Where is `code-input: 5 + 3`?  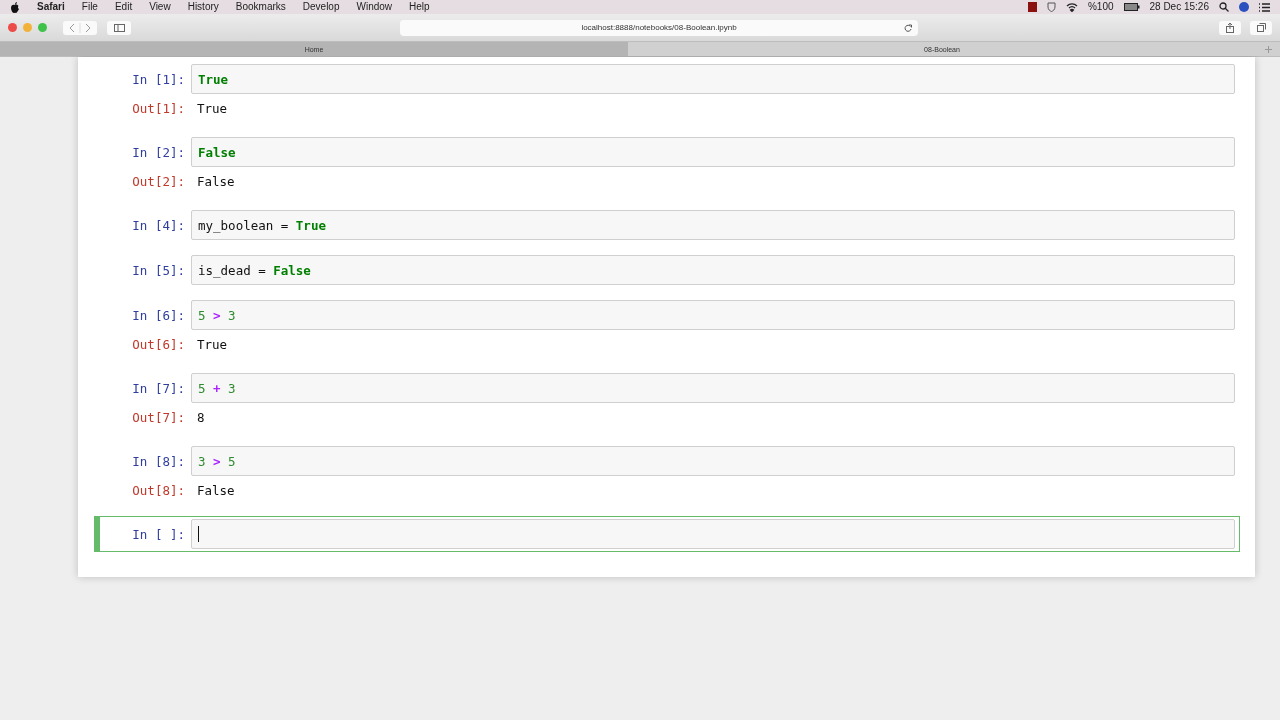 code-input: 5 + 3 is located at coordinates (713, 388).